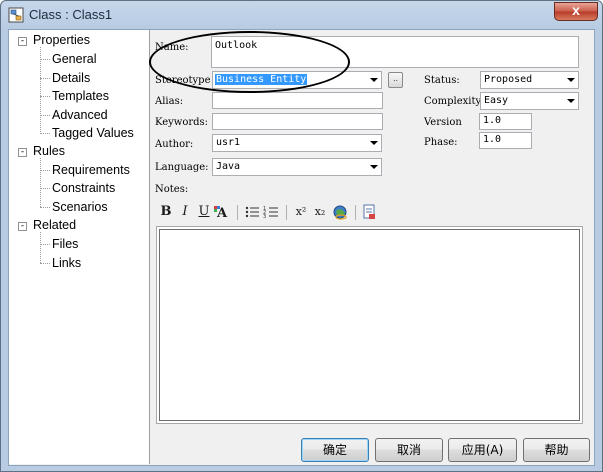 This screenshot has width=603, height=472. I want to click on alias-field, so click(297, 100).